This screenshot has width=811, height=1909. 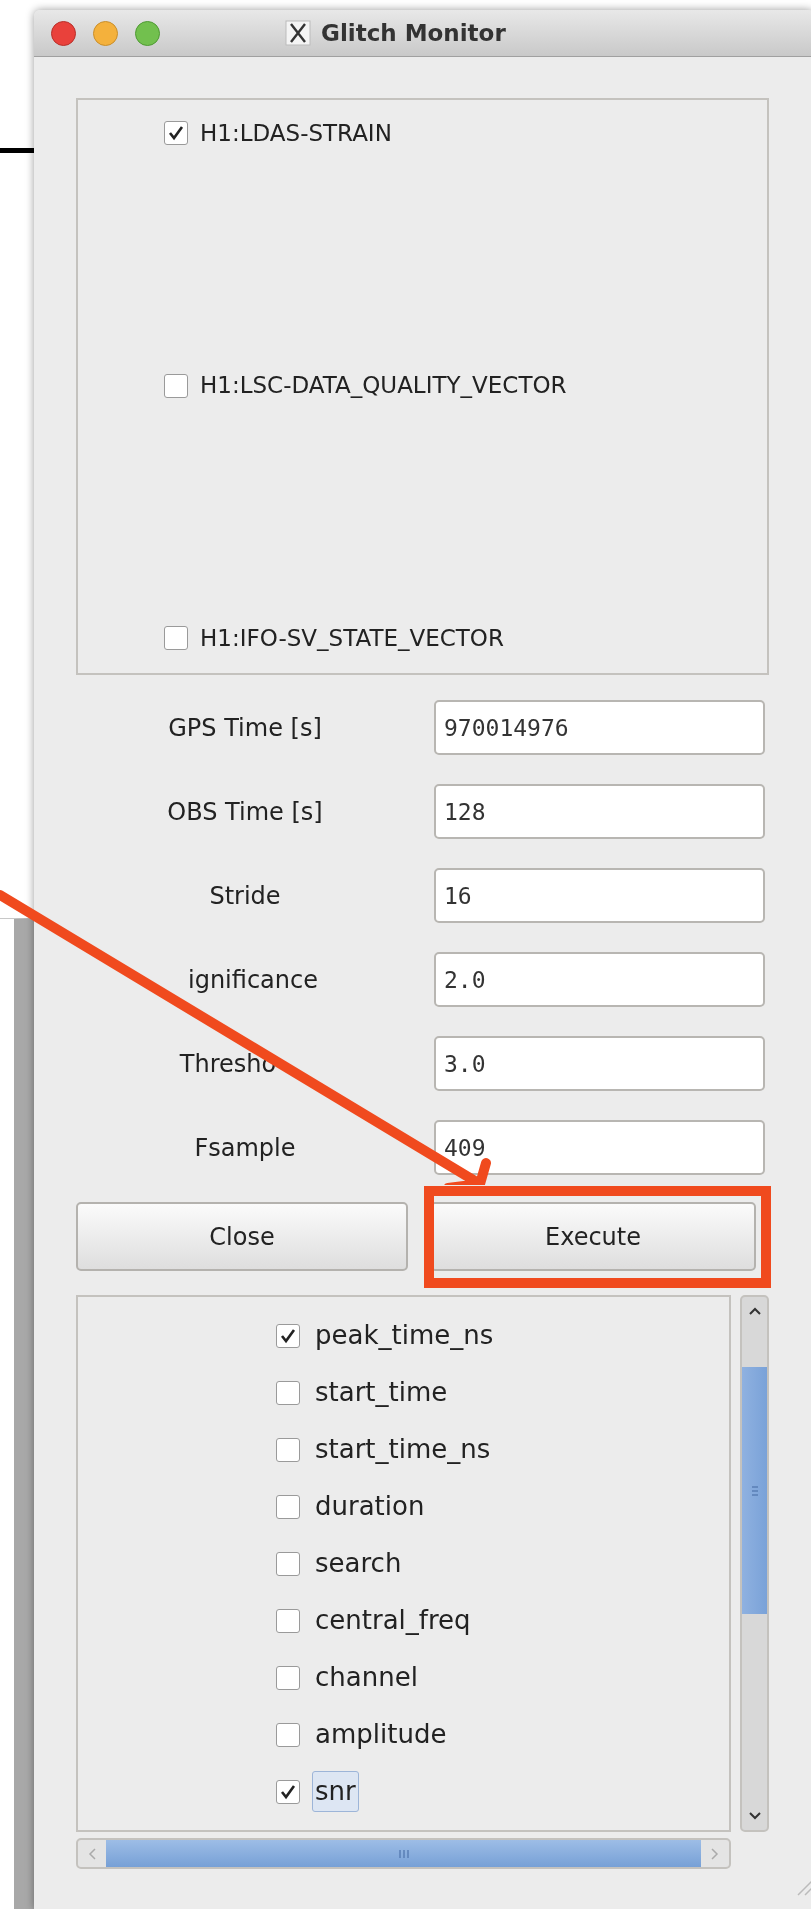 I want to click on checkmark-icon, so click(x=176, y=133).